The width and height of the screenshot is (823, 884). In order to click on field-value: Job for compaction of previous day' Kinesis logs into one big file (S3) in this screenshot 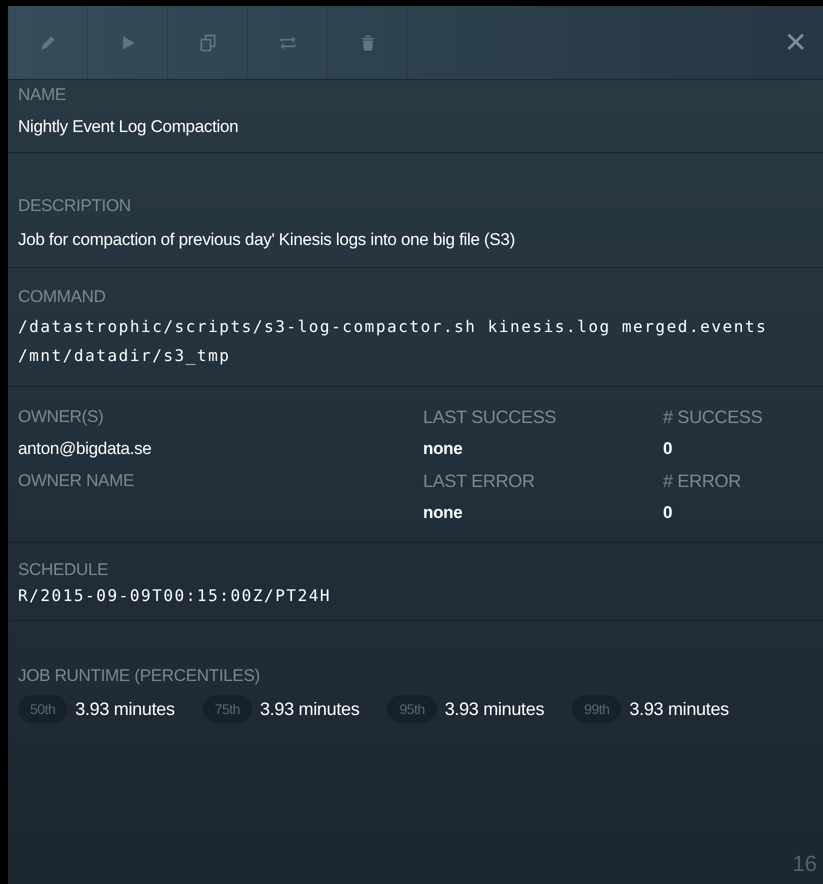, I will do `click(267, 240)`.